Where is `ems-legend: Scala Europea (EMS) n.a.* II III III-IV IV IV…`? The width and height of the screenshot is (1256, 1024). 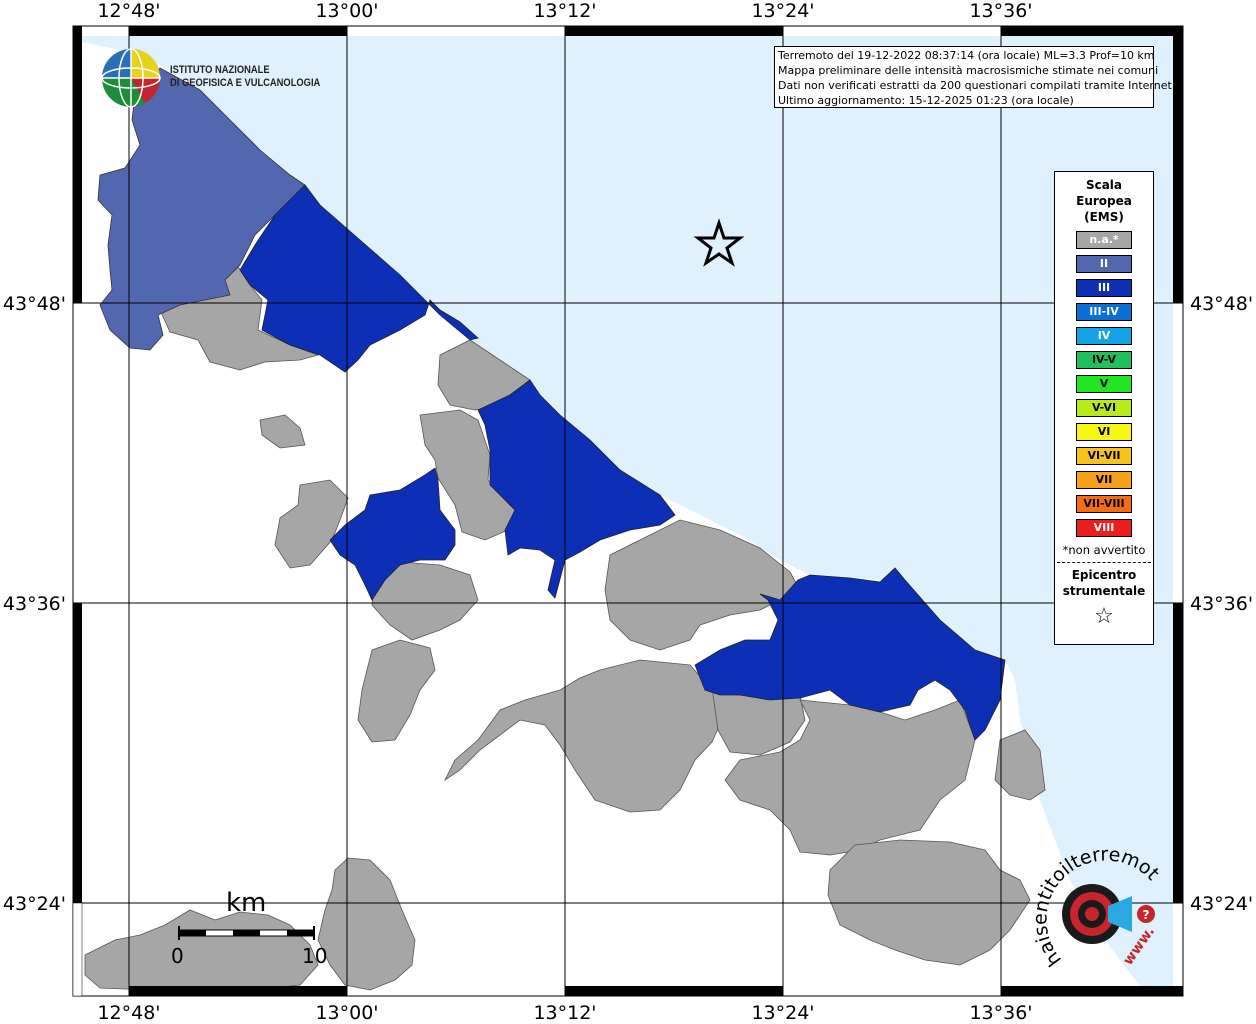
ems-legend: Scala Europea (EMS) n.a.* II III III-IV IV IV… is located at coordinates (1104, 408).